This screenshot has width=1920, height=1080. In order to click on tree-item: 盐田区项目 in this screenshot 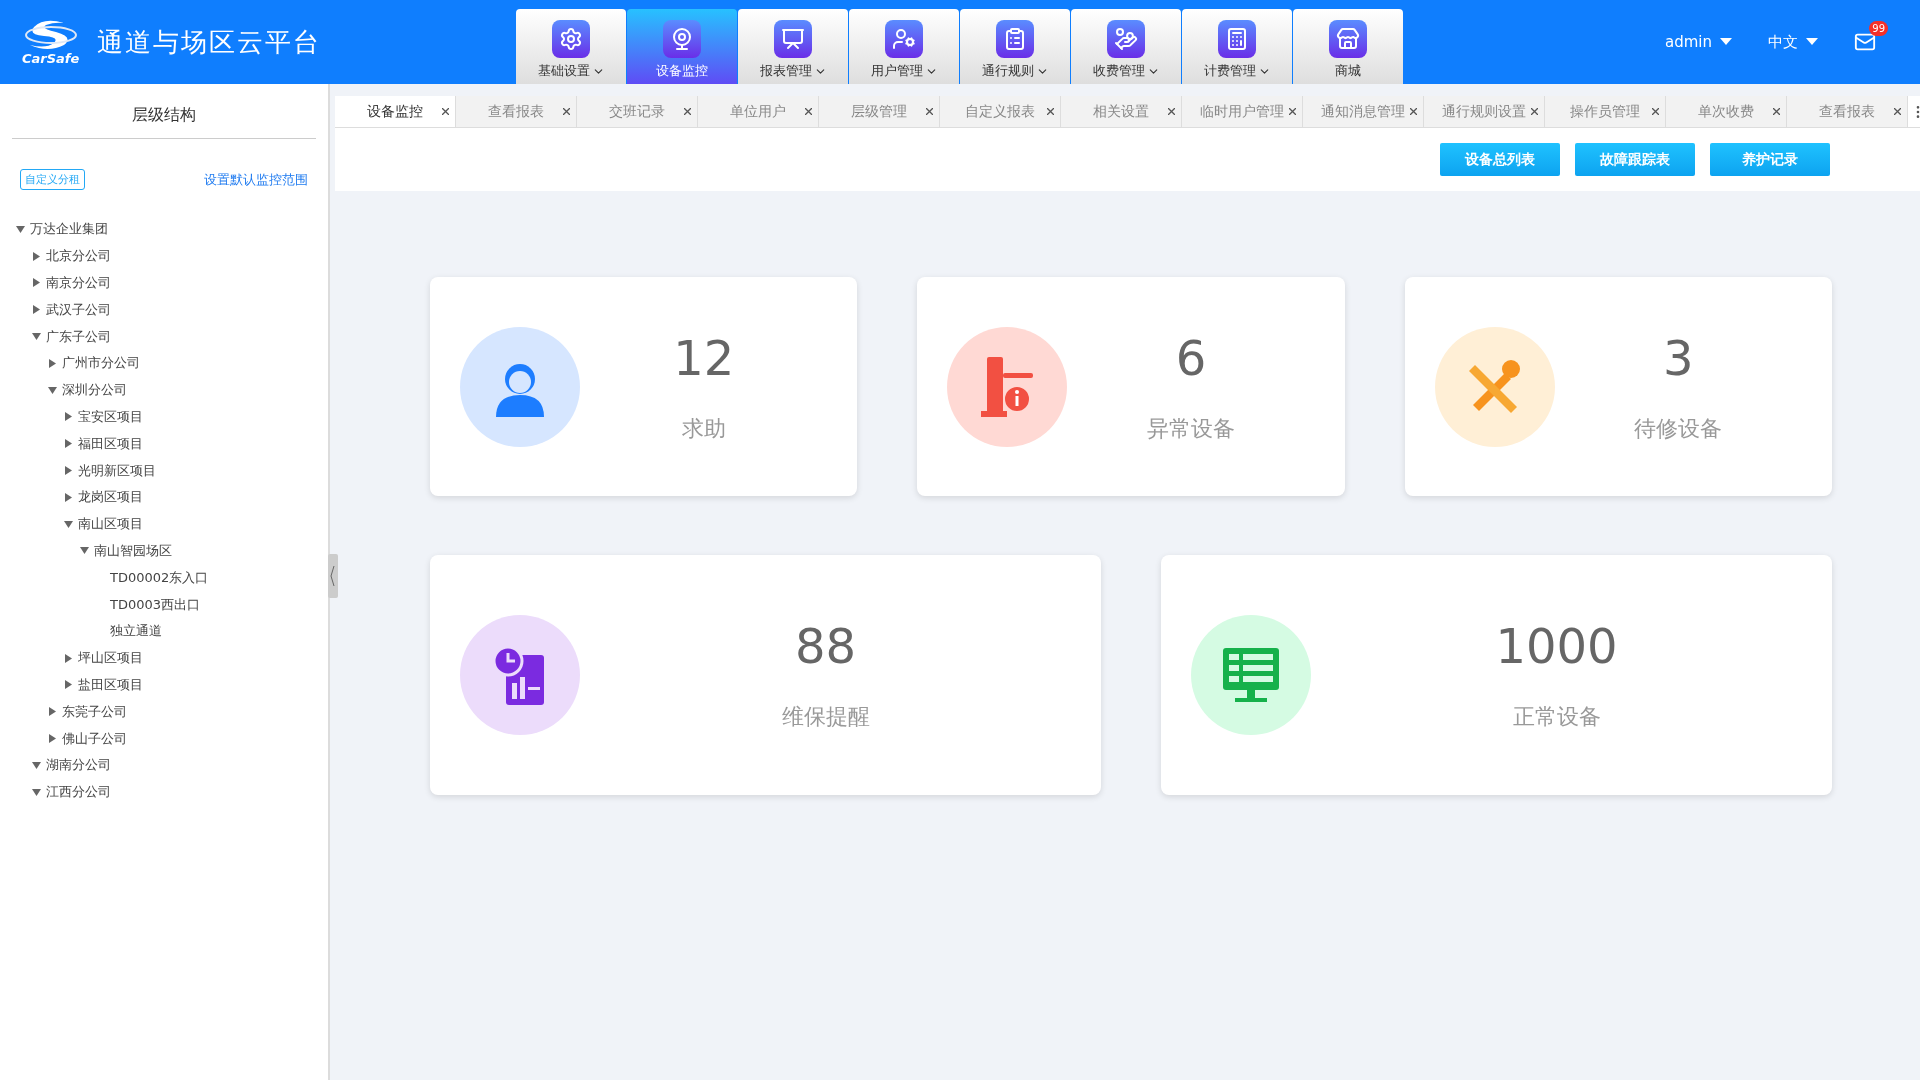, I will do `click(110, 684)`.